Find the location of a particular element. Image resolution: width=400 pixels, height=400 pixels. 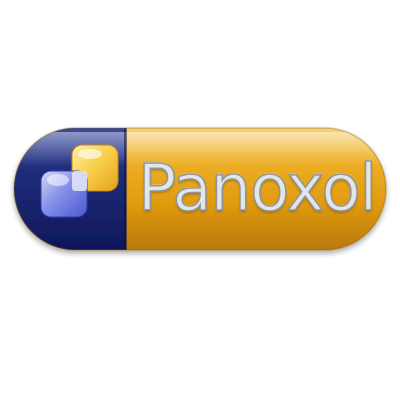

brand-name: Panoxol is located at coordinates (257, 189).